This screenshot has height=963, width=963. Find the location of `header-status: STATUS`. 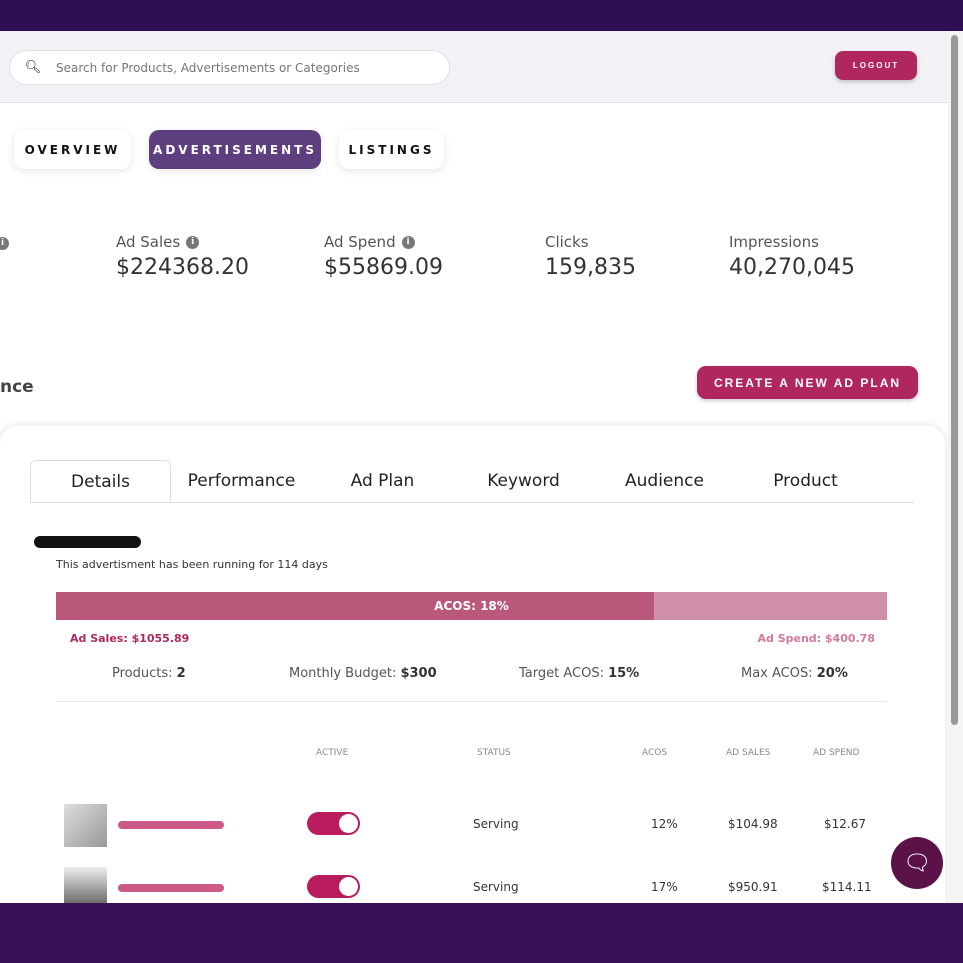

header-status: STATUS is located at coordinates (494, 753).